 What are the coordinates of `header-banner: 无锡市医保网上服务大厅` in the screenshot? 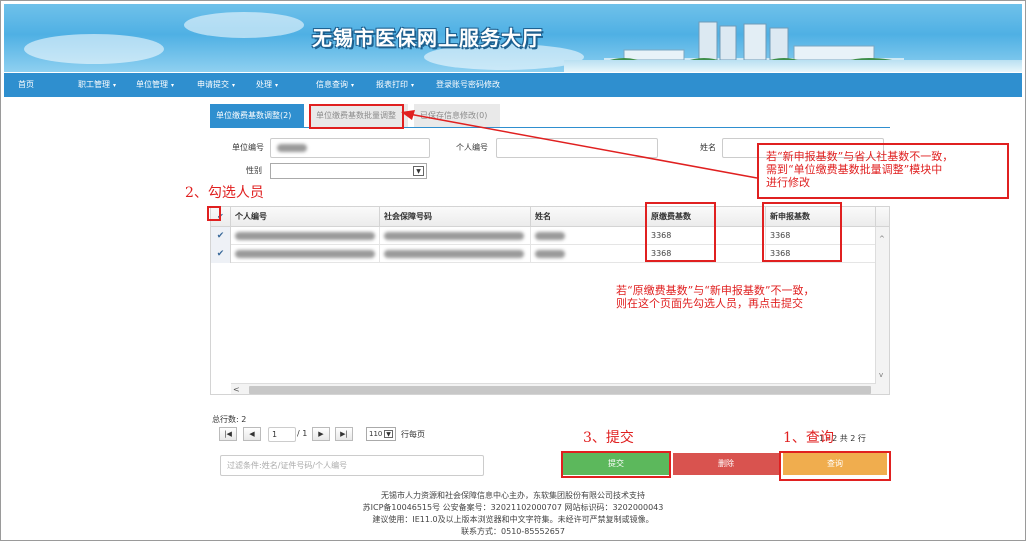 It's located at (513, 38).